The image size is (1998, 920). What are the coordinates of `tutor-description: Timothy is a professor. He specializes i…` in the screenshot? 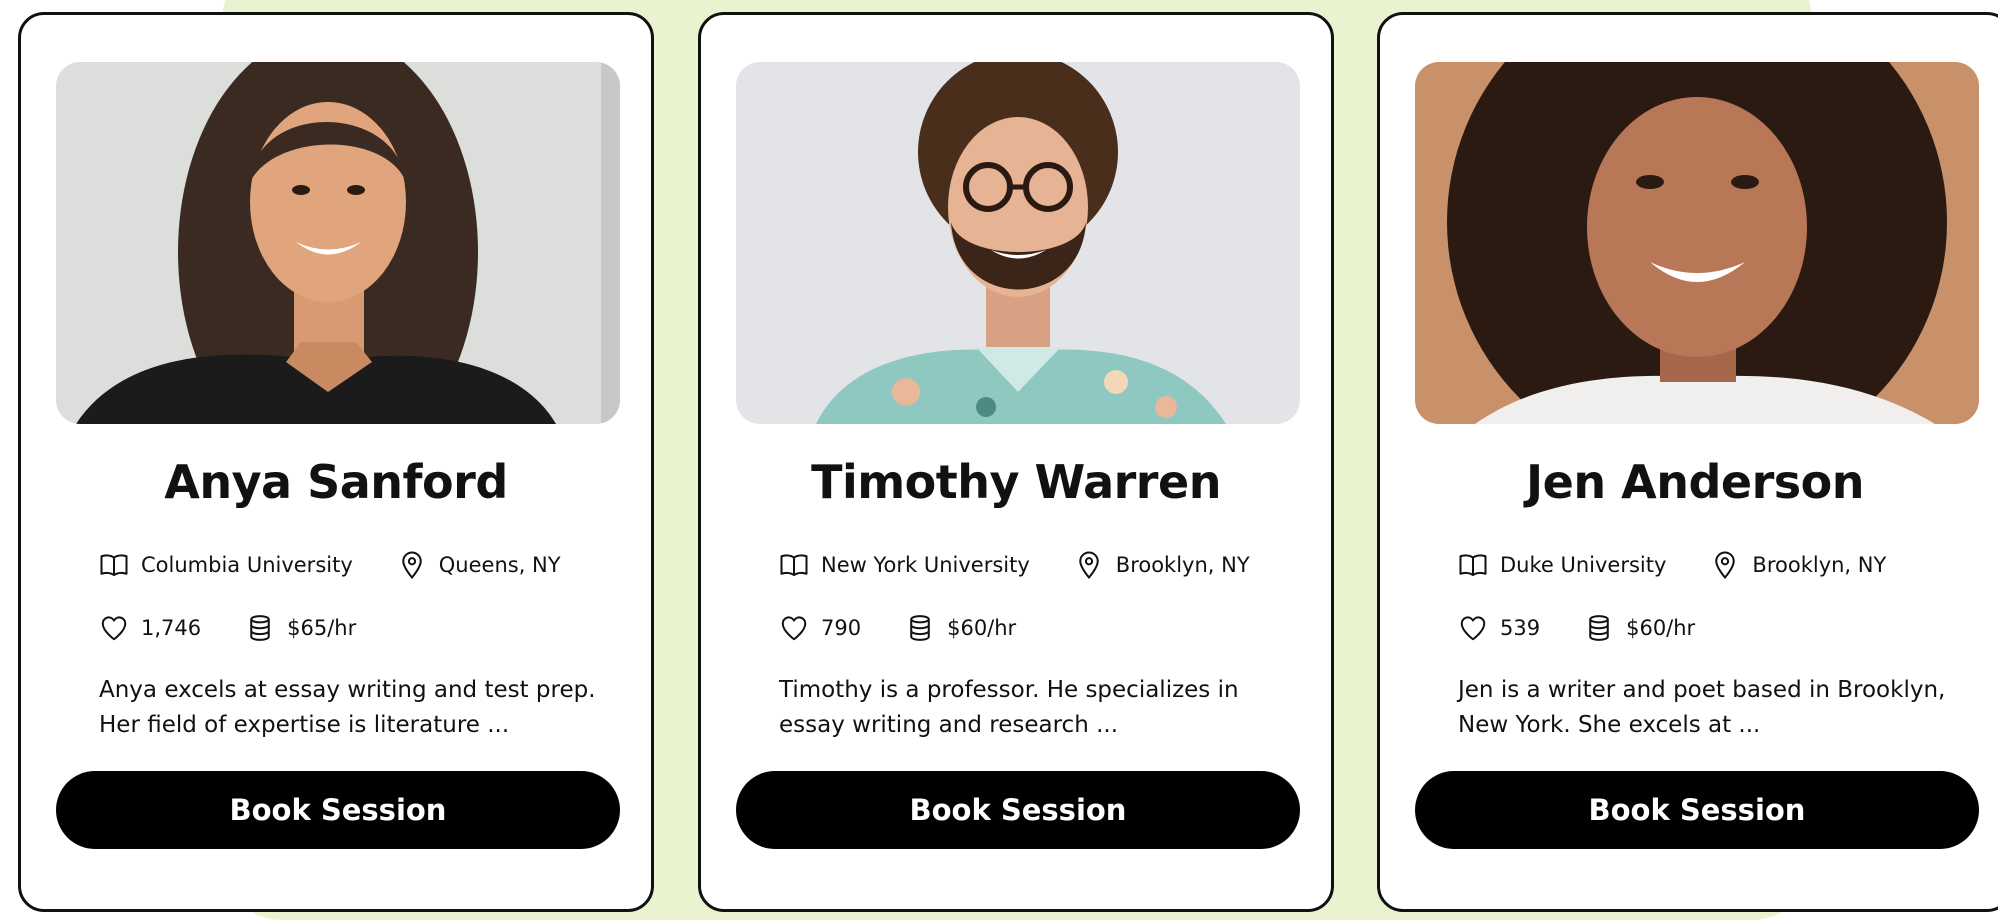 It's located at (1009, 707).